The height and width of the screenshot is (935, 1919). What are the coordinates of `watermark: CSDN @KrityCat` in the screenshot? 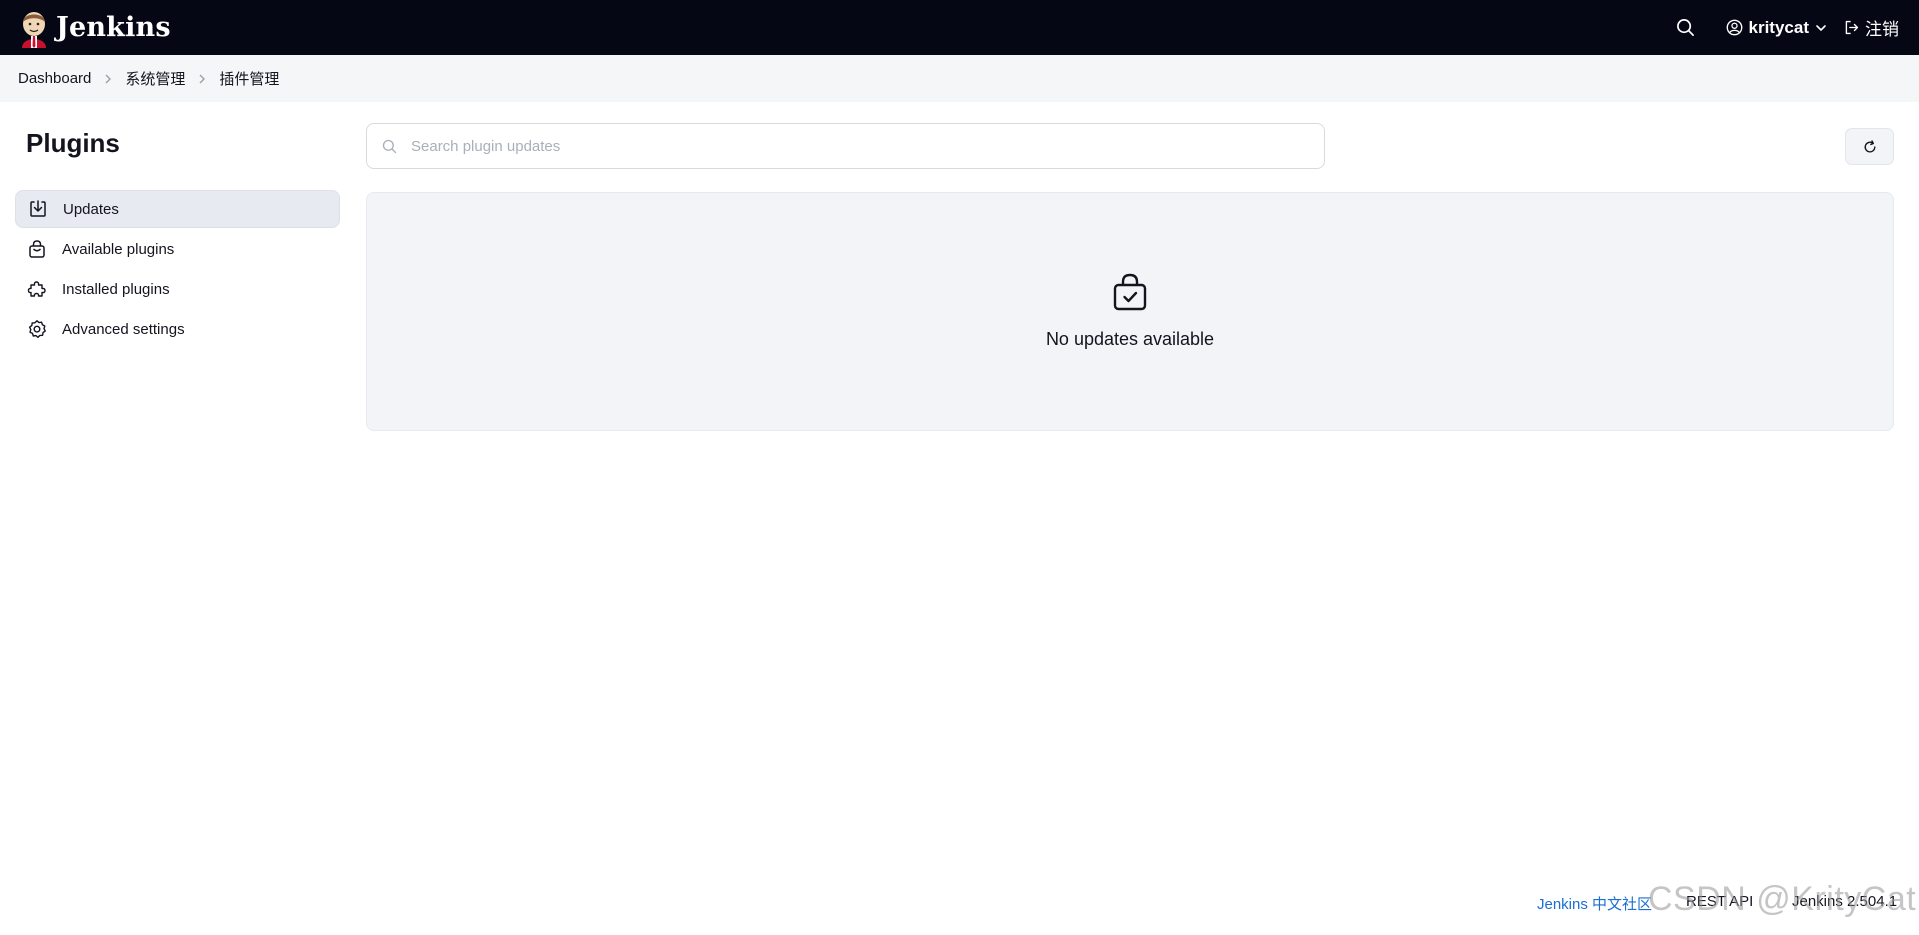 It's located at (1782, 899).